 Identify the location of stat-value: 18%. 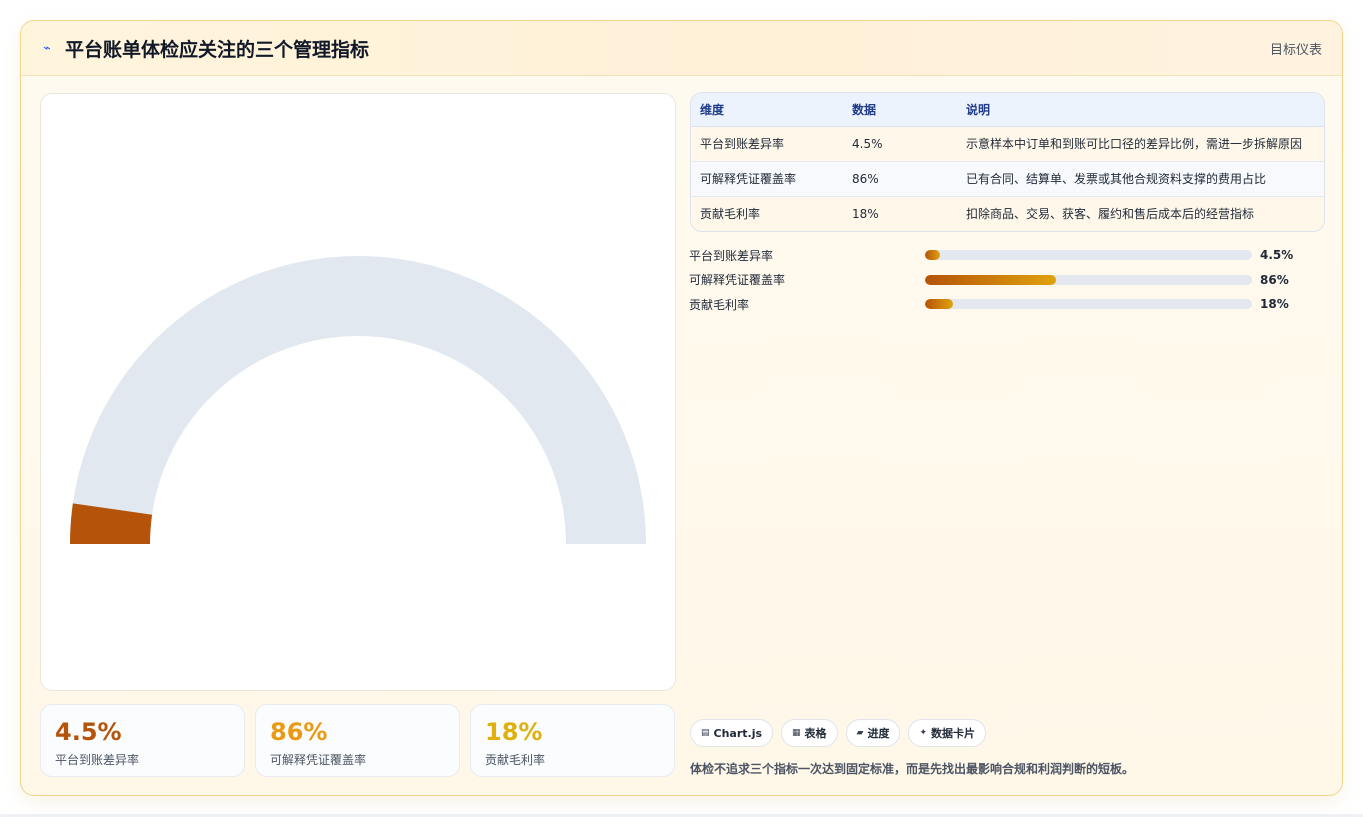
(514, 732).